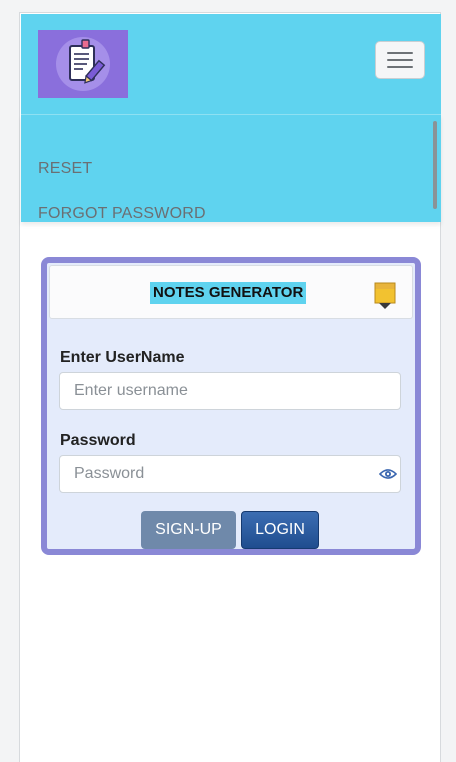  I want to click on eye-icon, so click(388, 474).